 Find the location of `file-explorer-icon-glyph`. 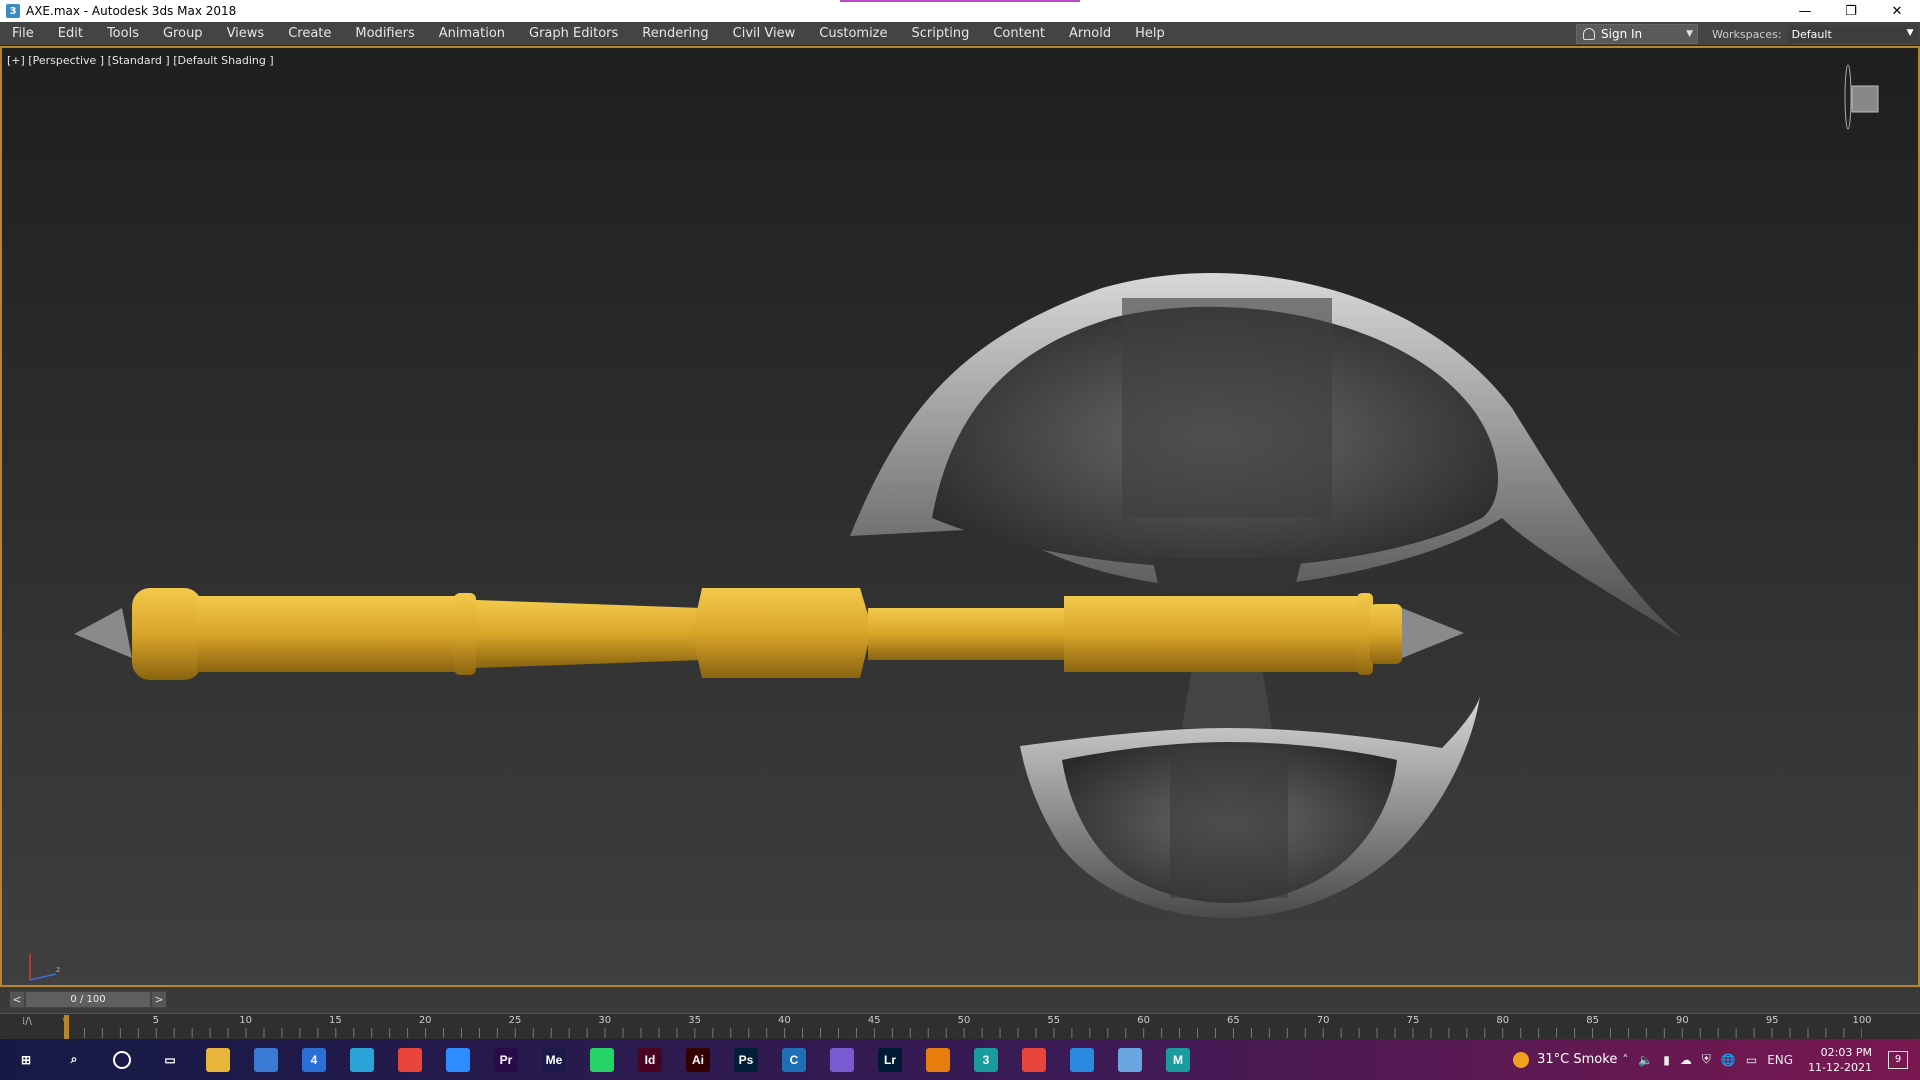

file-explorer-icon-glyph is located at coordinates (218, 1059).